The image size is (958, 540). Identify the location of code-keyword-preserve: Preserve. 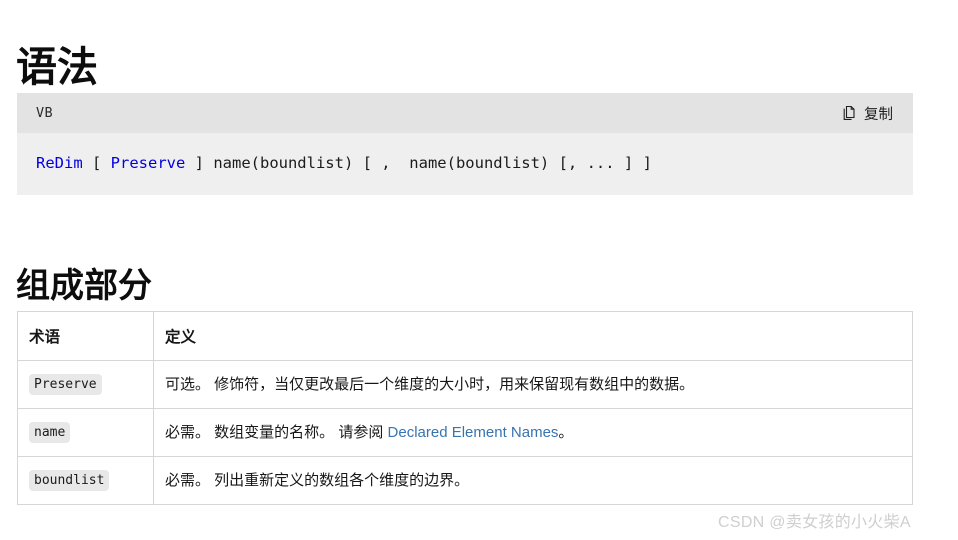
(148, 163).